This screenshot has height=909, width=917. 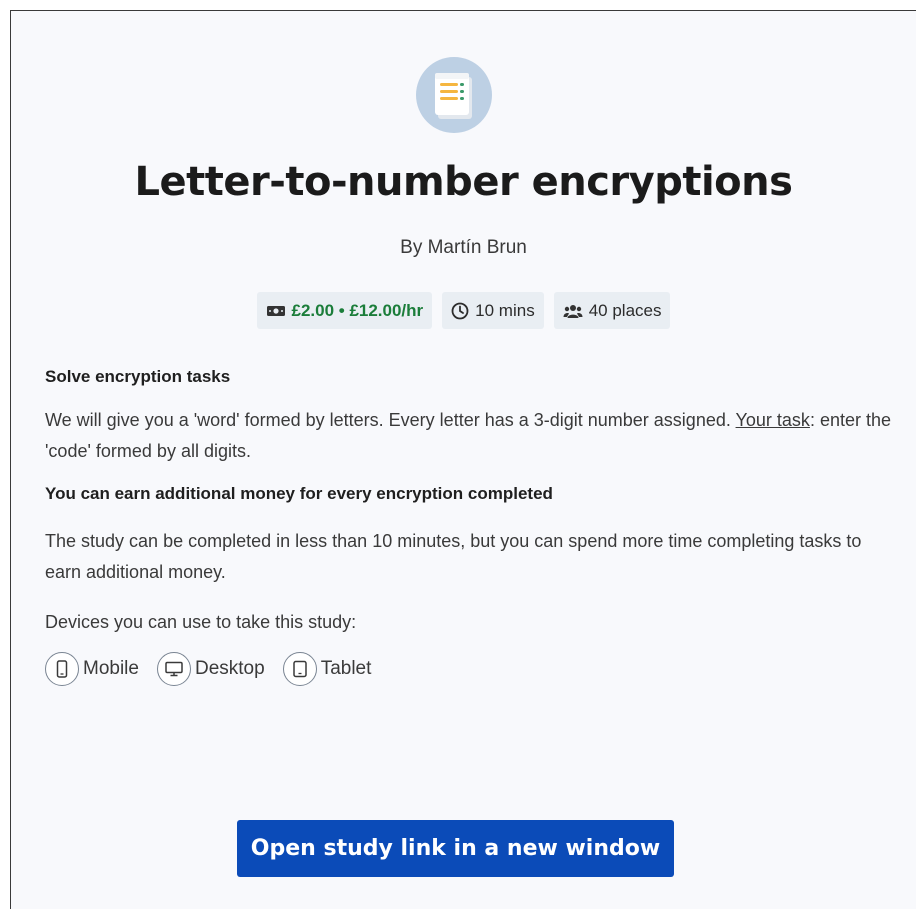 I want to click on users-icon, so click(x=573, y=311).